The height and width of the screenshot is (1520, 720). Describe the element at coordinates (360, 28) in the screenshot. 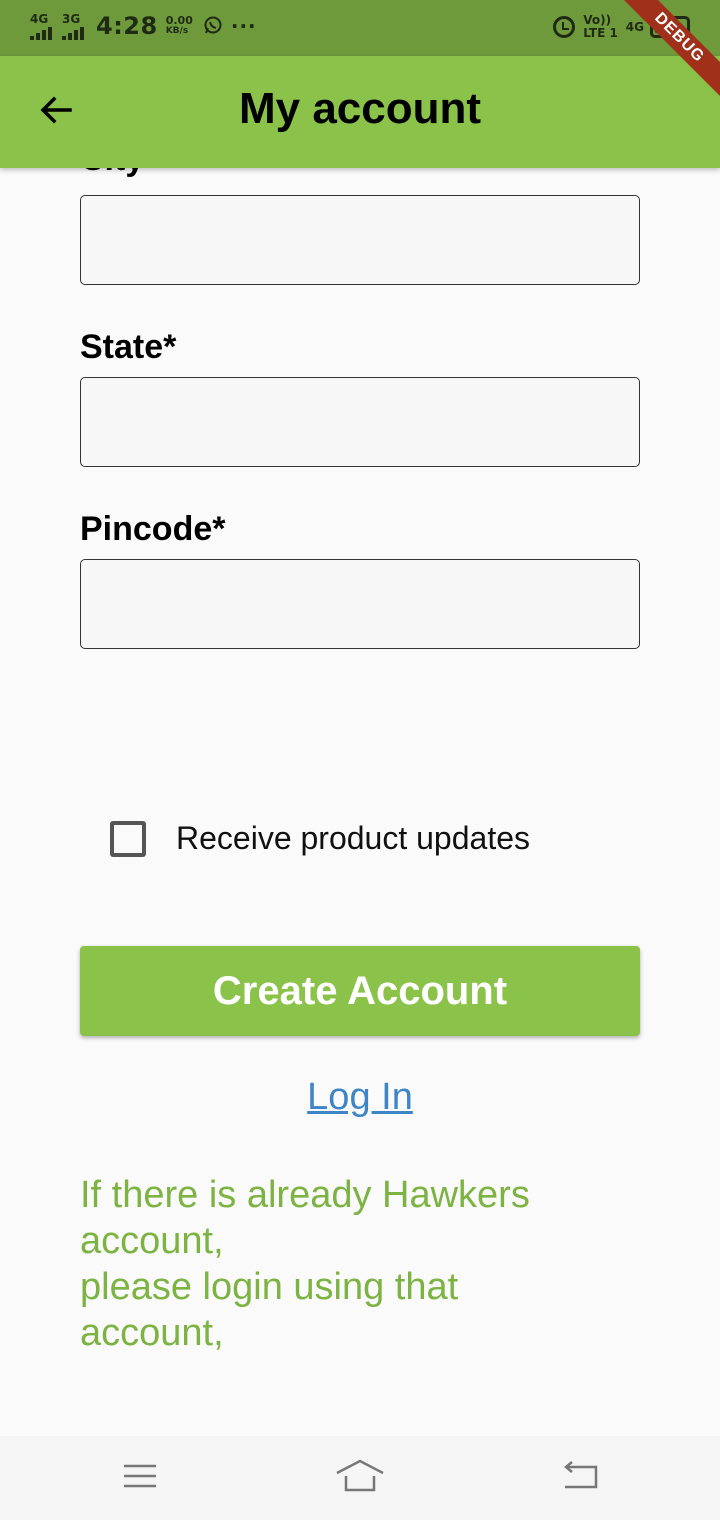

I see `status-bar: 4G 3G 4:28 0.00 KB/s ··· Vo)) LTE 1 4G` at that location.